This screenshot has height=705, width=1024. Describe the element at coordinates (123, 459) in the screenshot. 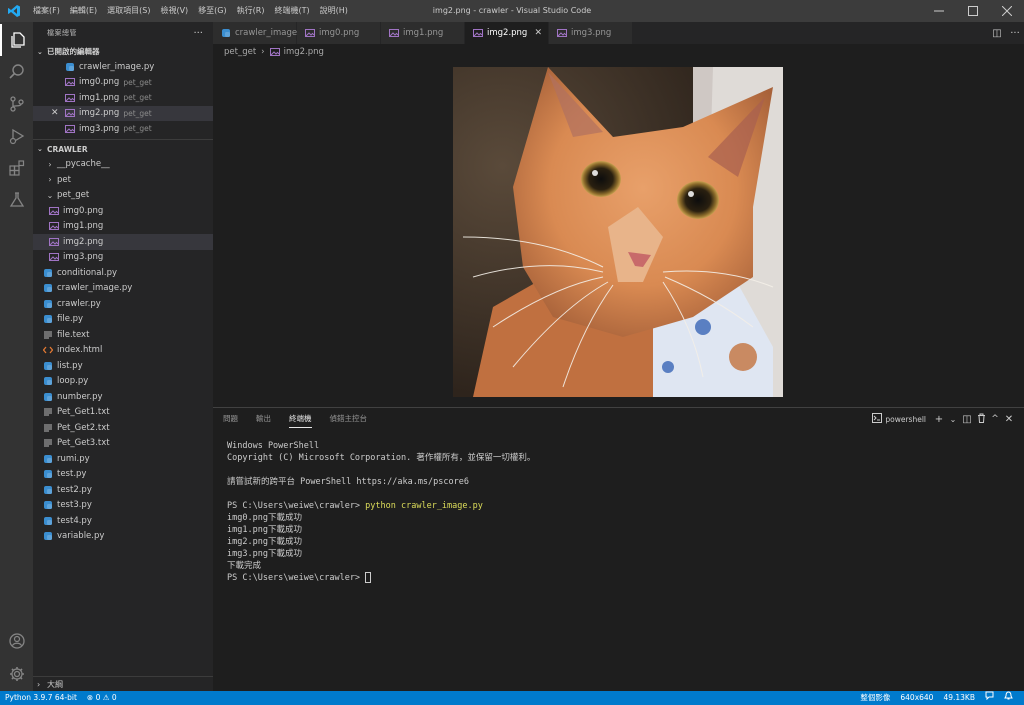

I see `file-item: rumi.py` at that location.